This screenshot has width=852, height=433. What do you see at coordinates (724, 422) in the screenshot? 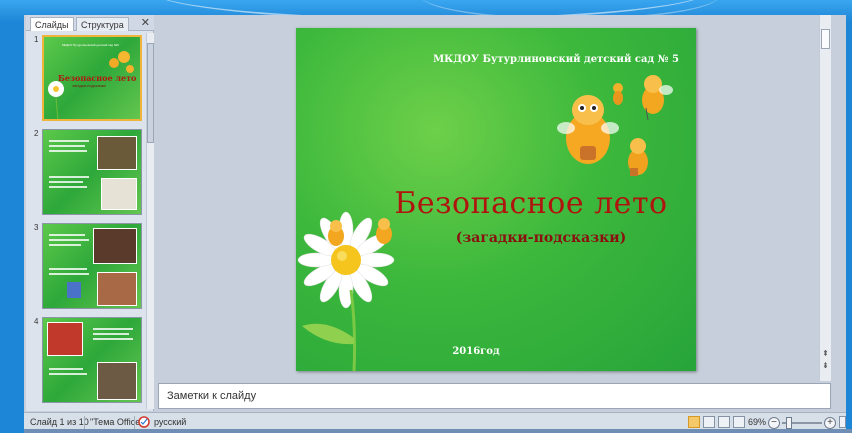
I see `reading-view-icon` at bounding box center [724, 422].